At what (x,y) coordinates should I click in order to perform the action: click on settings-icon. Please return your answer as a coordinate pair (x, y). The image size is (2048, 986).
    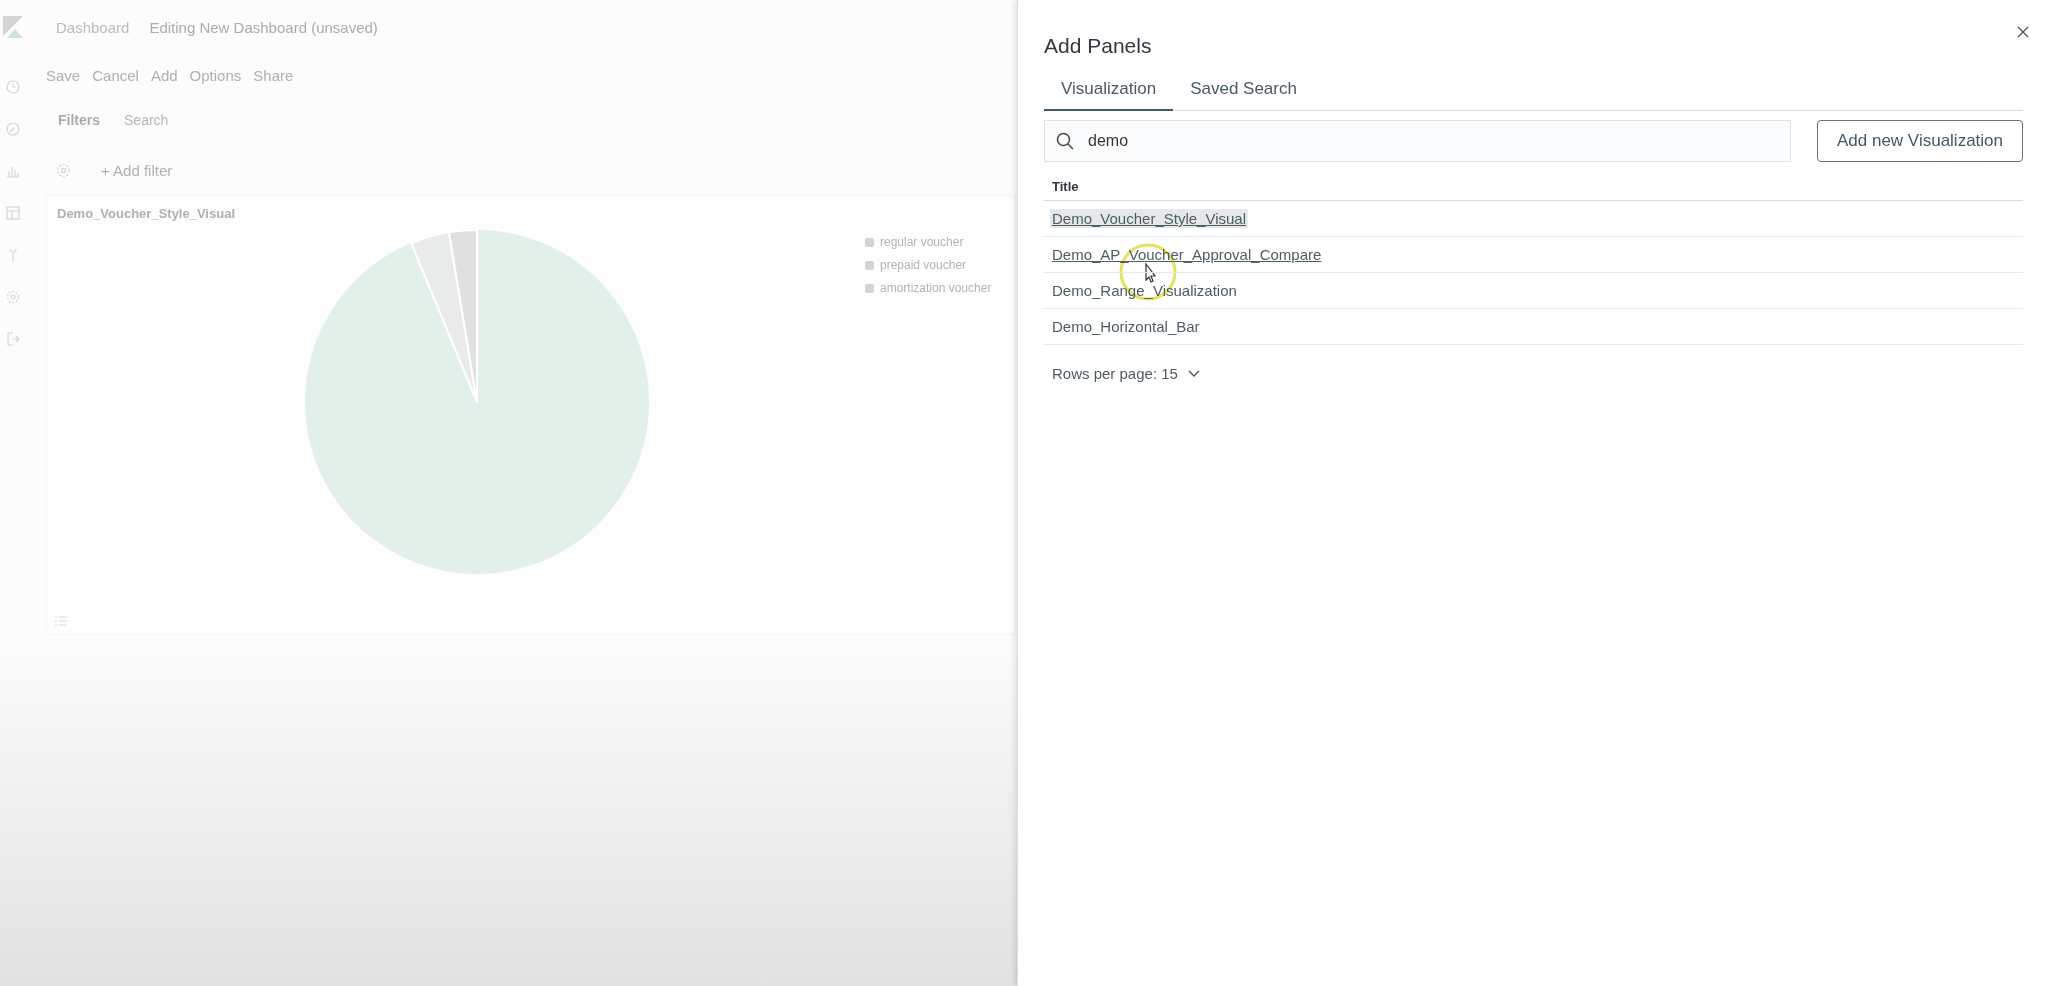
    Looking at the image, I should click on (63, 170).